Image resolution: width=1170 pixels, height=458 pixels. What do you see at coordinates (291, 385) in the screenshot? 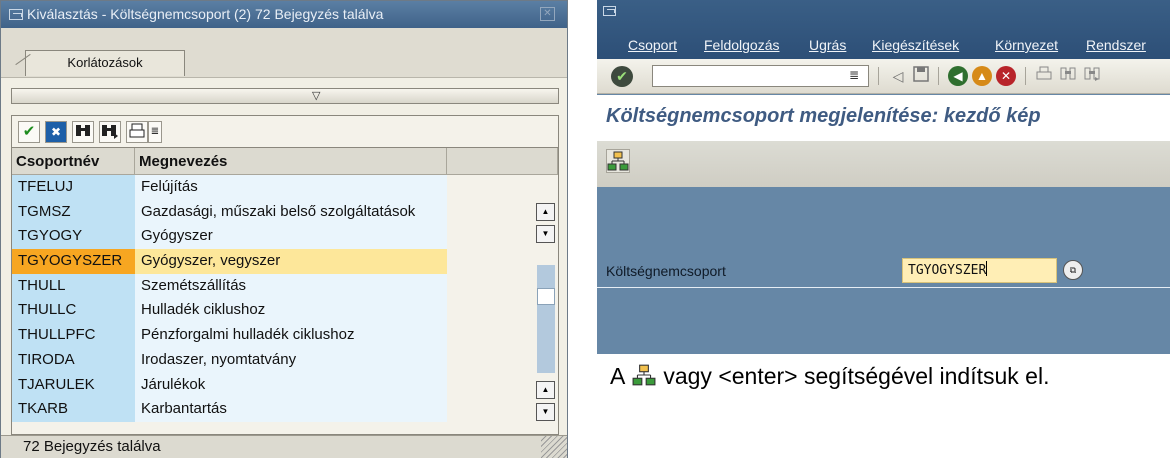
I see `description-cell: Járulékok` at bounding box center [291, 385].